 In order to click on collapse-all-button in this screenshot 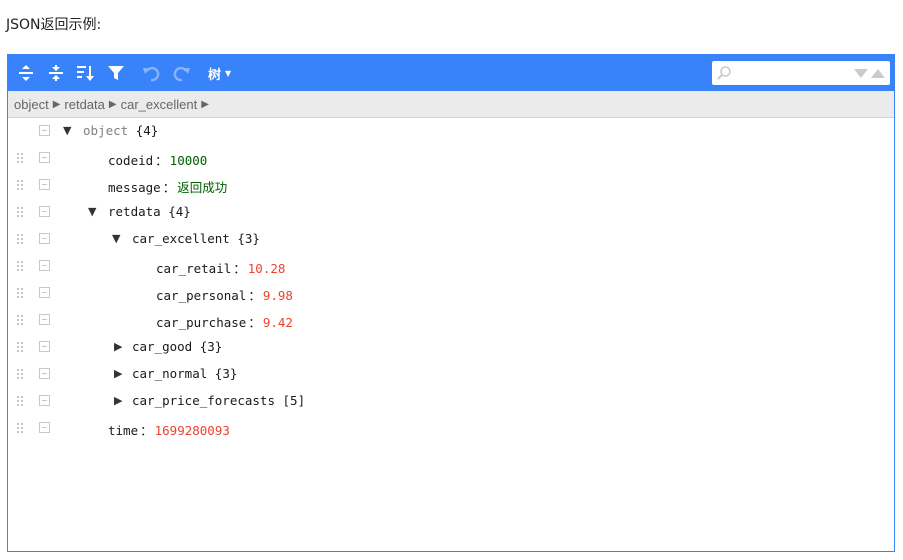, I will do `click(56, 73)`.